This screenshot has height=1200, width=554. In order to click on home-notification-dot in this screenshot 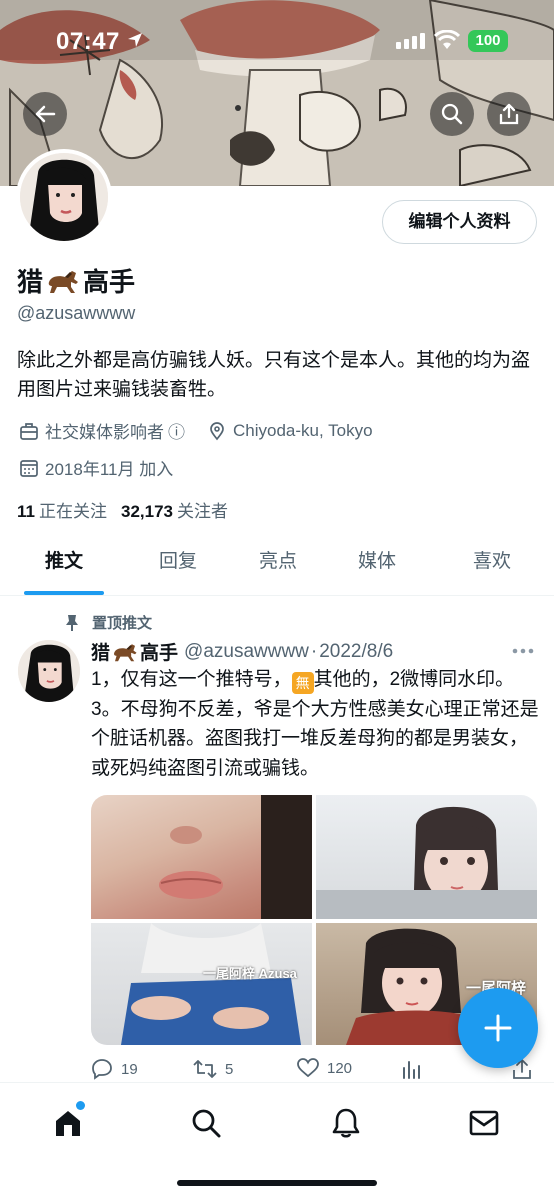, I will do `click(80, 1105)`.